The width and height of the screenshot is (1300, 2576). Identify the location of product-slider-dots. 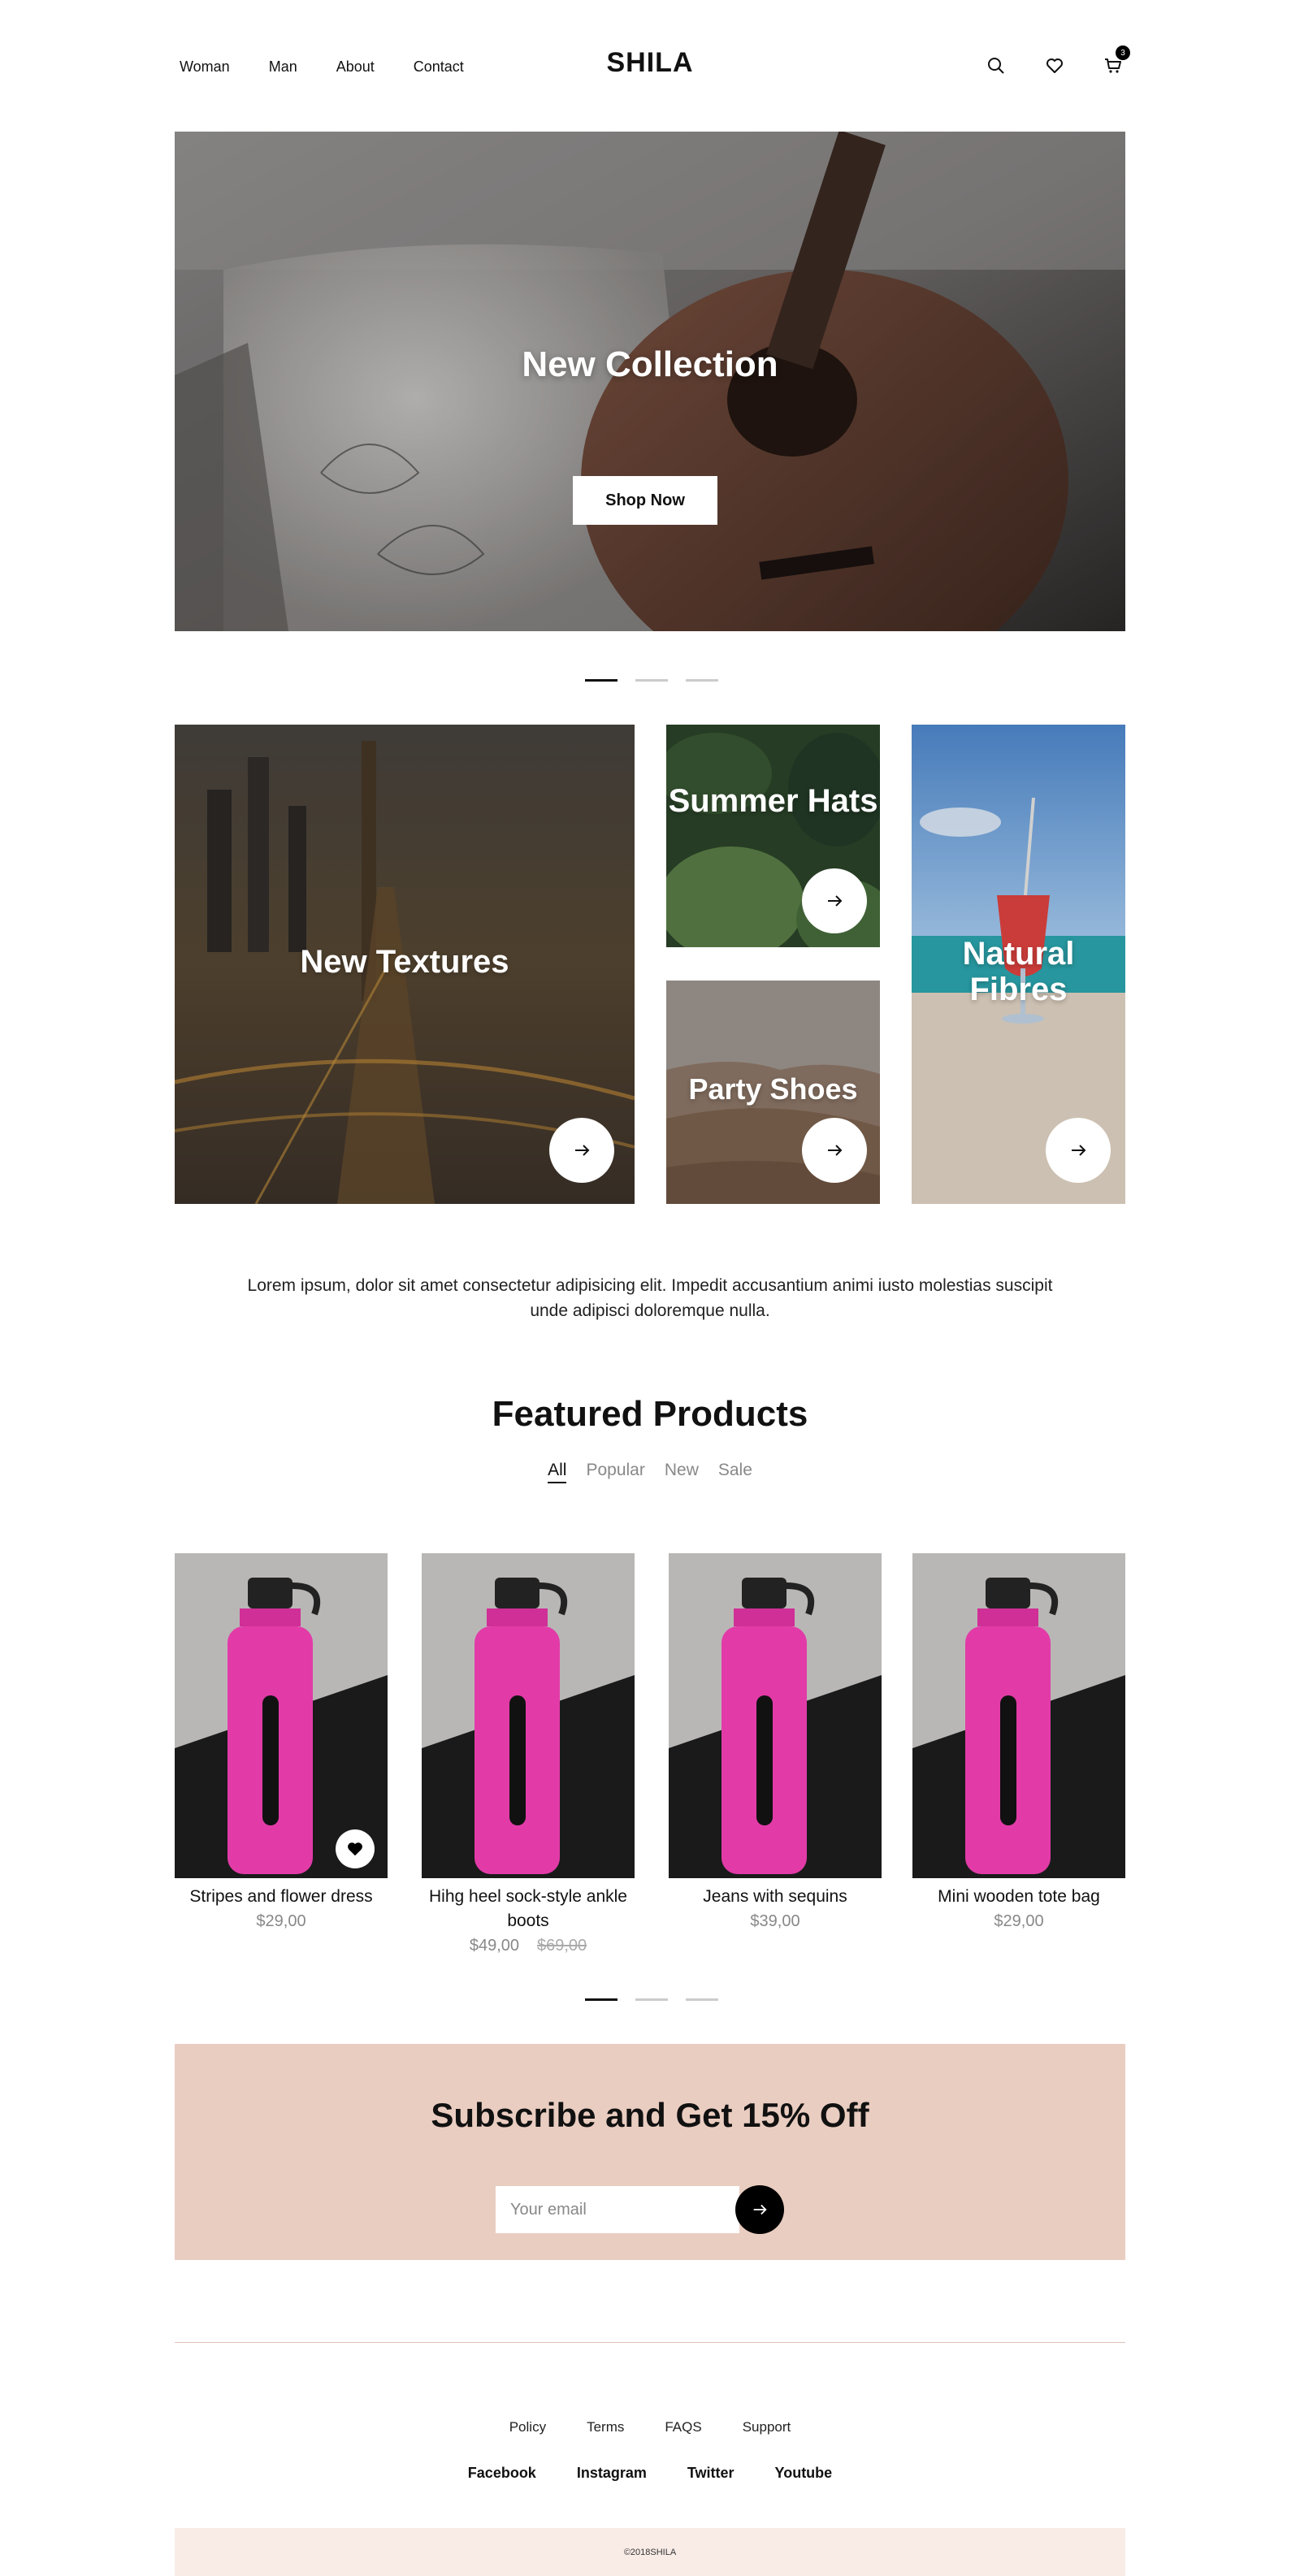
(652, 1999).